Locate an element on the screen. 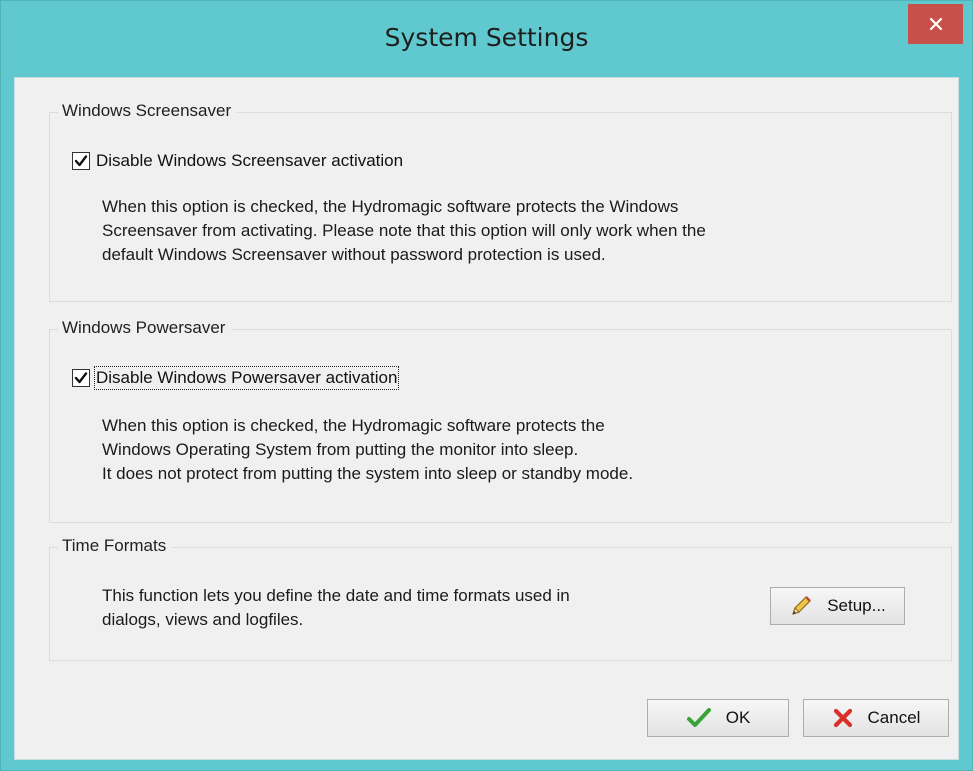  close-icon is located at coordinates (935, 24).